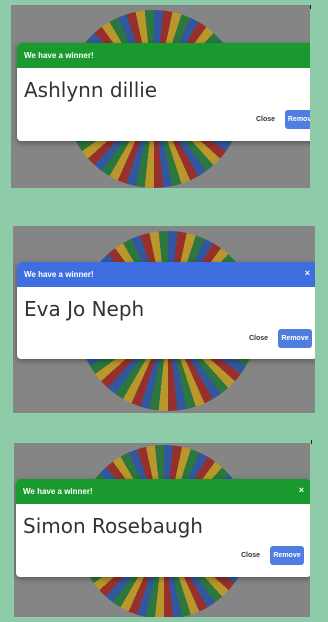 Image resolution: width=328 pixels, height=622 pixels. What do you see at coordinates (91, 90) in the screenshot?
I see `winner-name: Ashlynn dillie` at bounding box center [91, 90].